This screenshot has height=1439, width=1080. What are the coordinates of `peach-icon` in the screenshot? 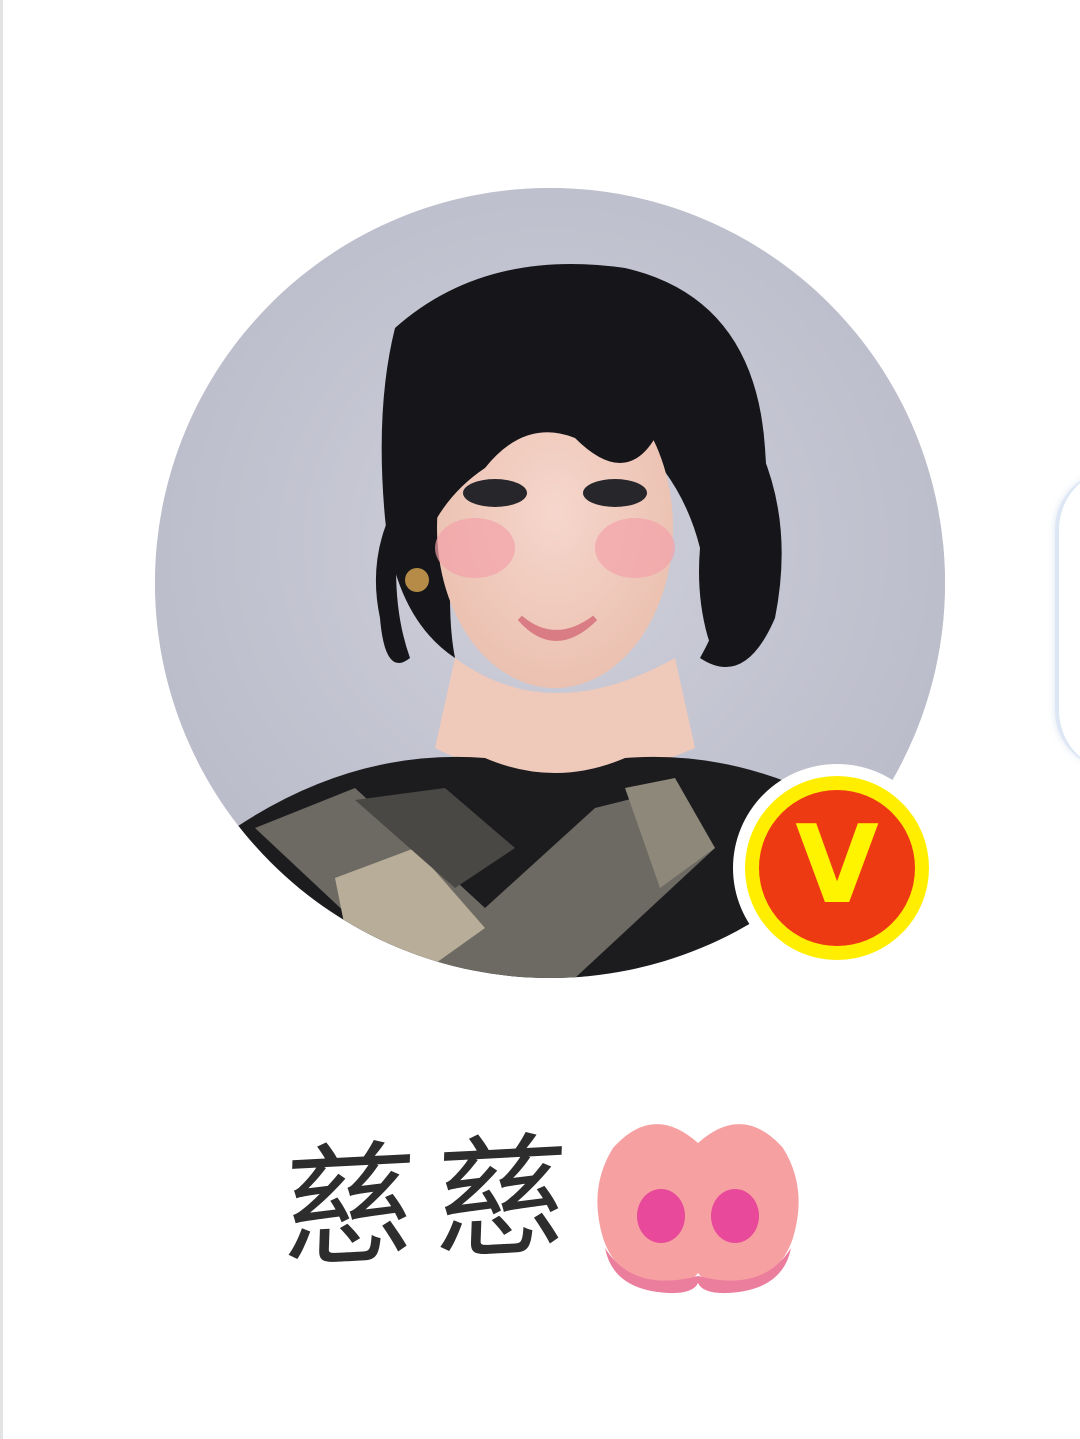 It's located at (698, 1203).